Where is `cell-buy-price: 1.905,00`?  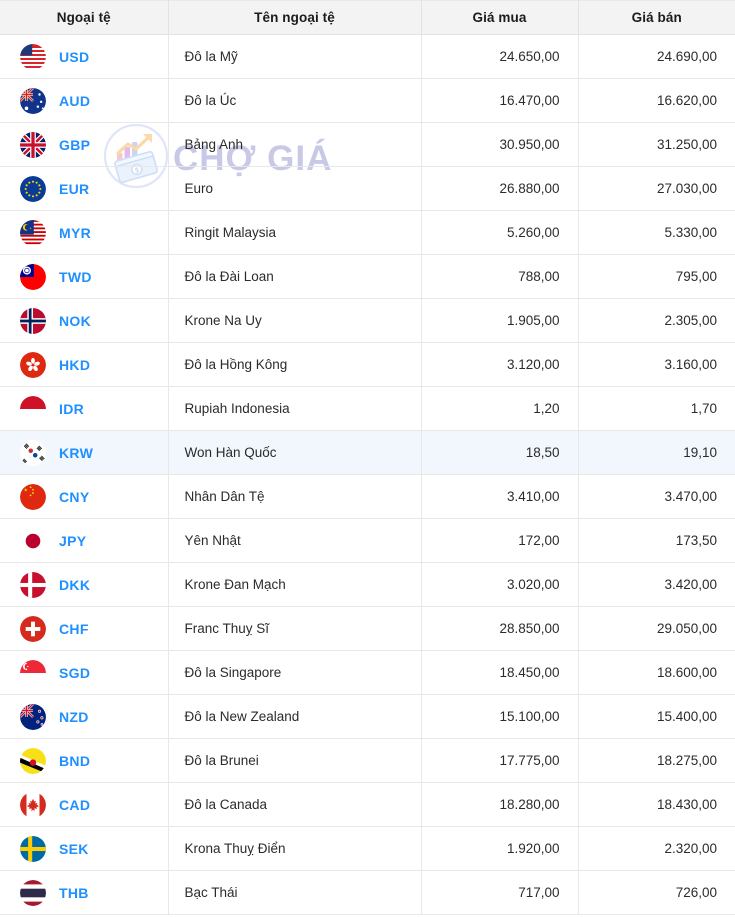 cell-buy-price: 1.905,00 is located at coordinates (500, 320).